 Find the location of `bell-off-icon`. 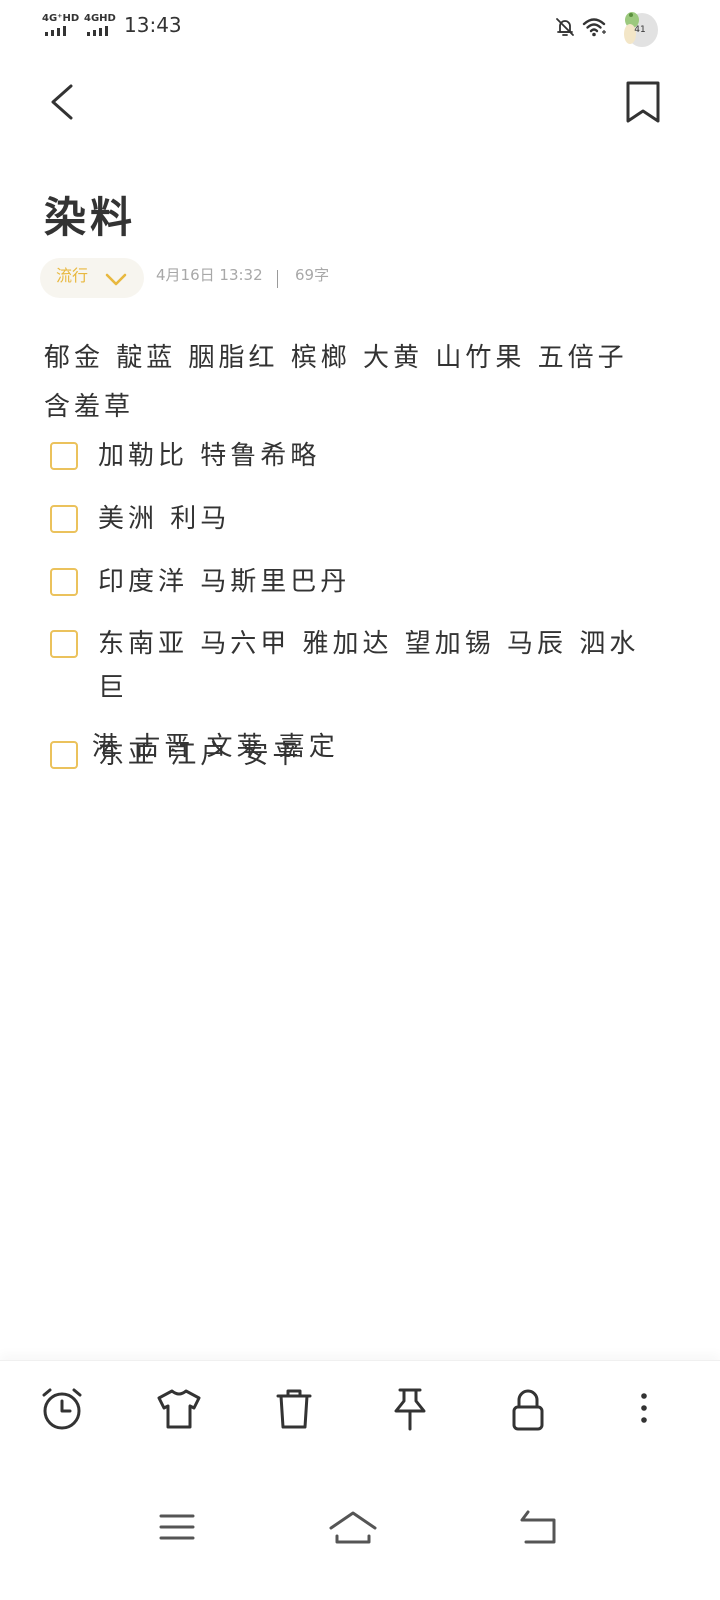

bell-off-icon is located at coordinates (565, 27).